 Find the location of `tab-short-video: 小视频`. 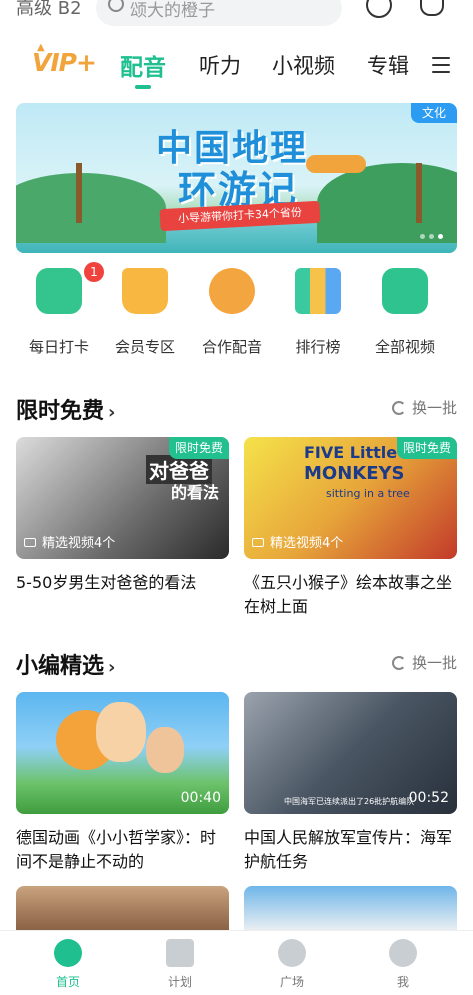

tab-short-video: 小视频 is located at coordinates (303, 65).